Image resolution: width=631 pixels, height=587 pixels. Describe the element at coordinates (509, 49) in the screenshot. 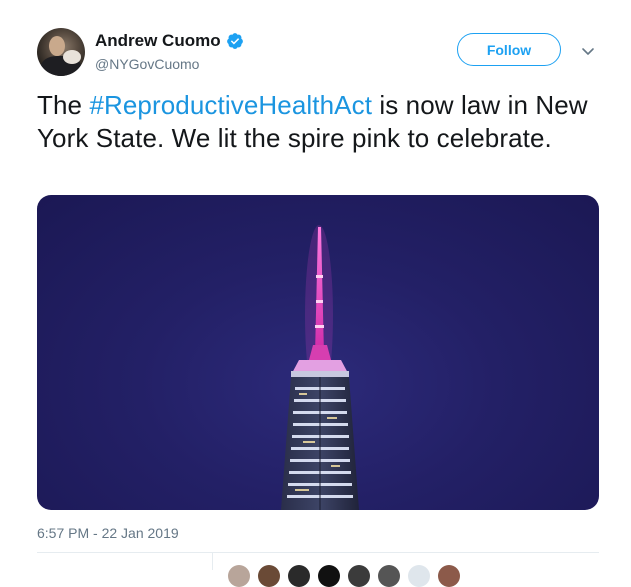

I see `follow-button: Follow` at that location.